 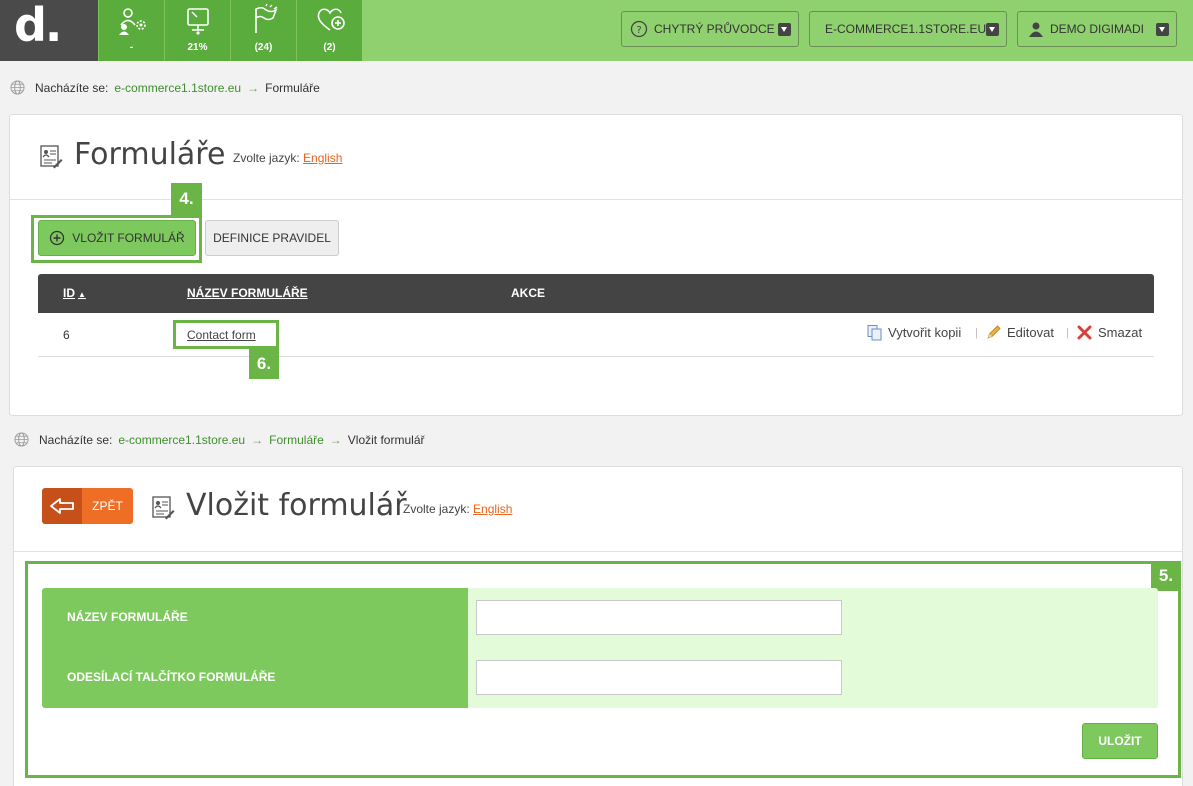 I want to click on question-icon: ?, so click(x=639, y=29).